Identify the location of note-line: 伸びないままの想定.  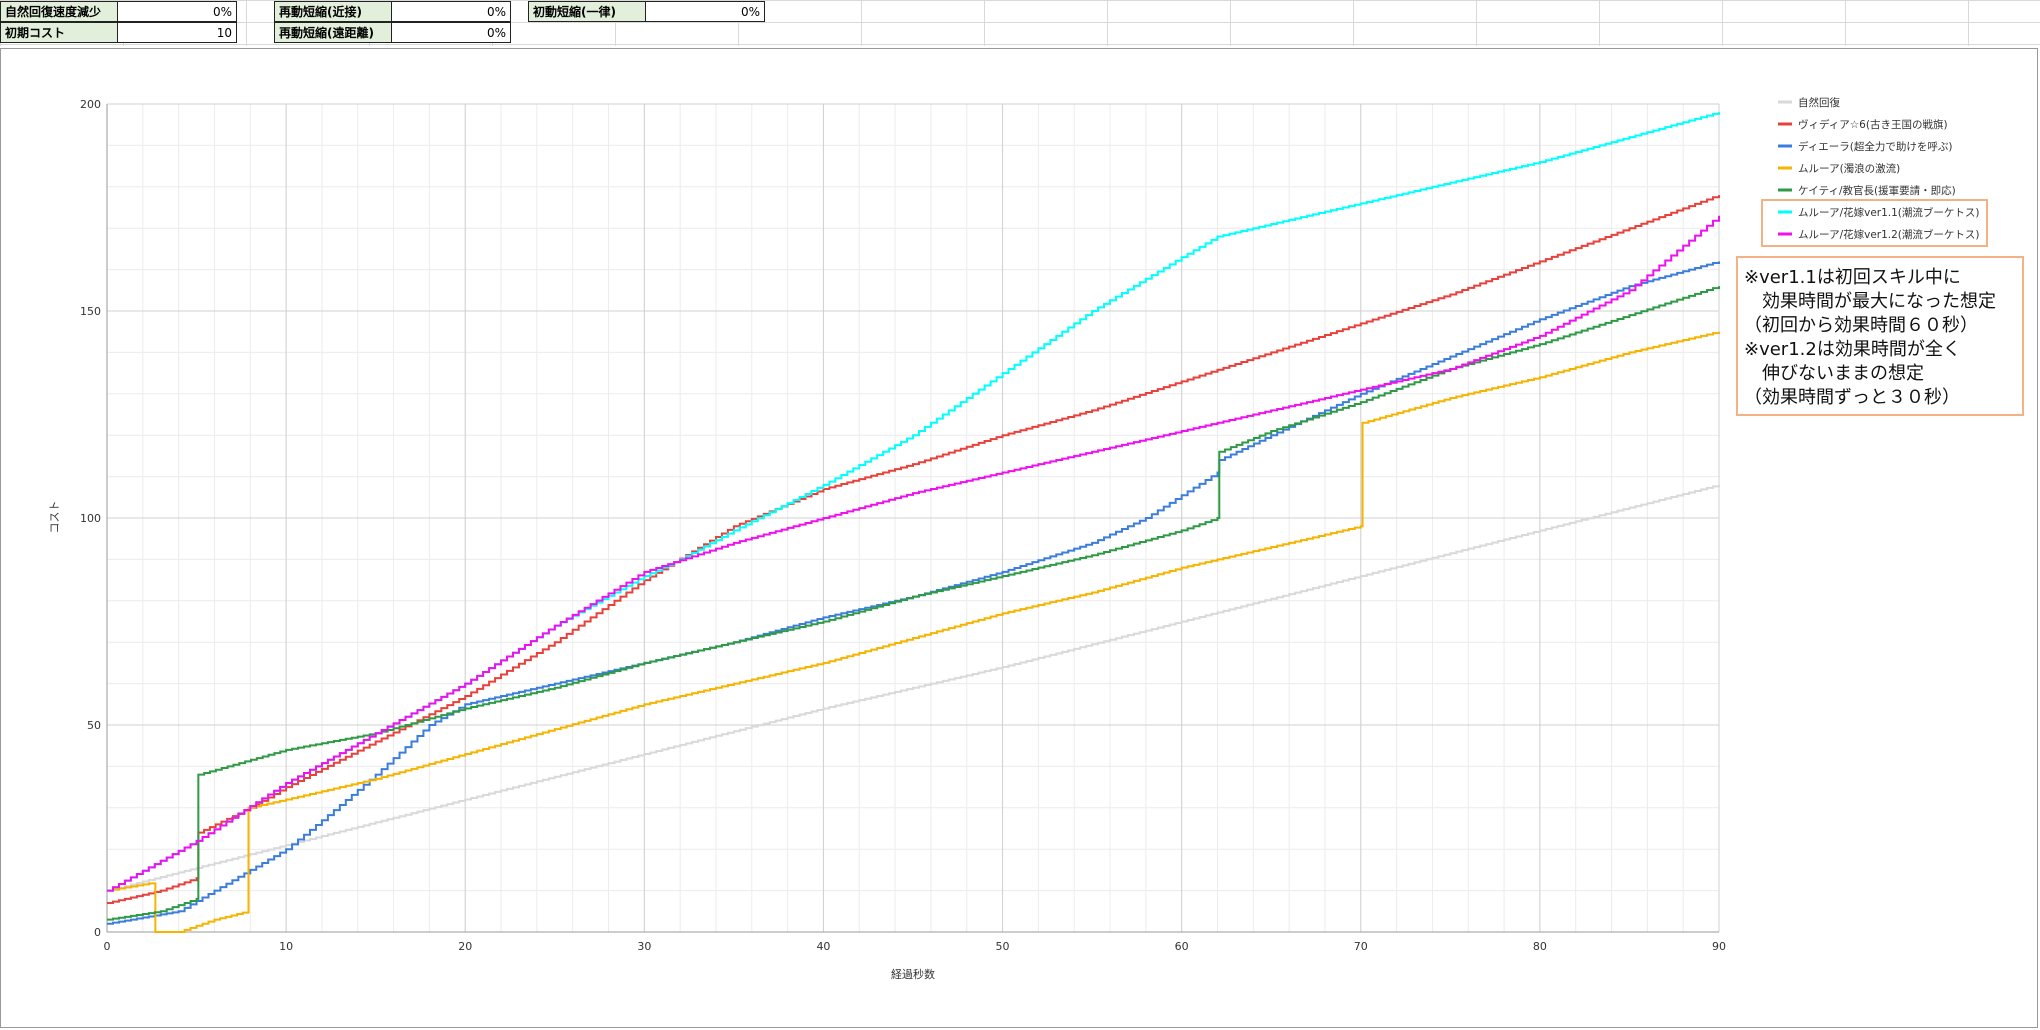
(1834, 373).